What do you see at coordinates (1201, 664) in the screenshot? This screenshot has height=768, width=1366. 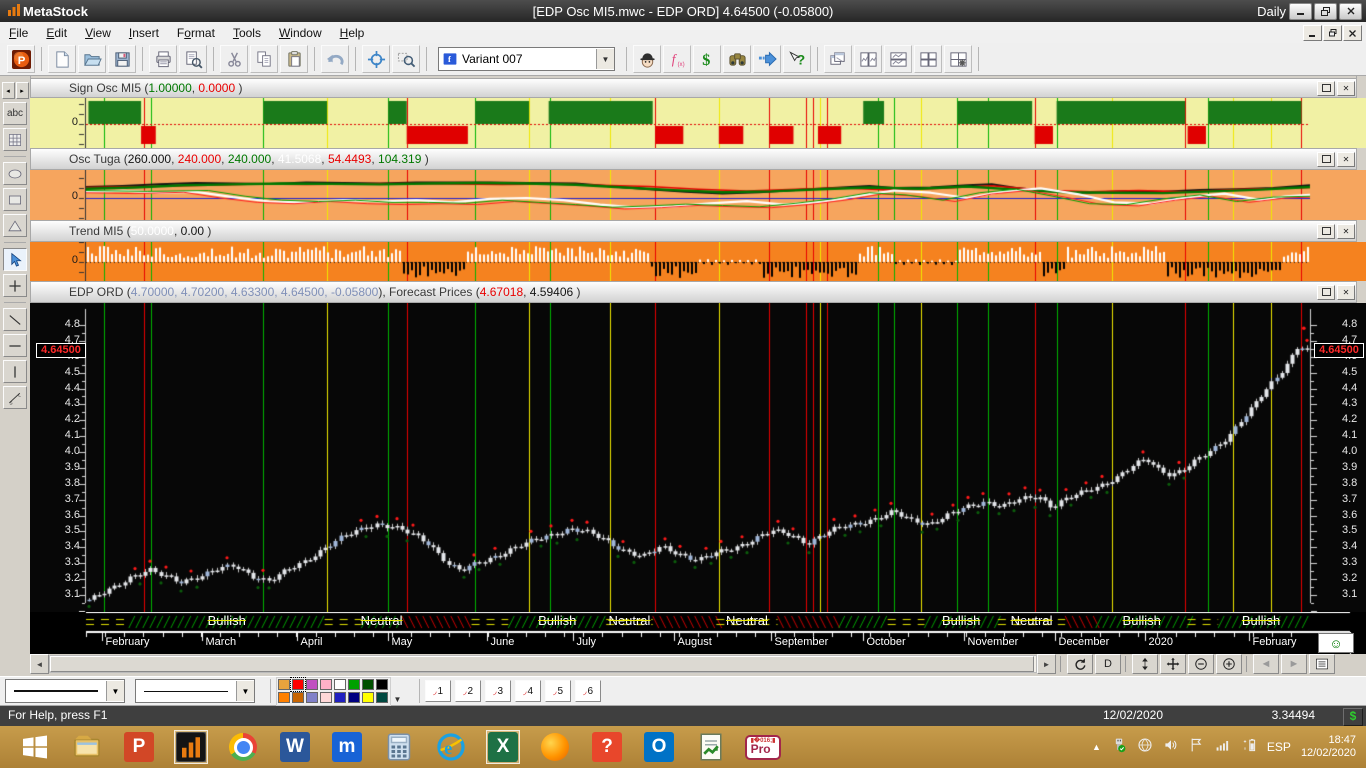 I see `zoom-out-button` at bounding box center [1201, 664].